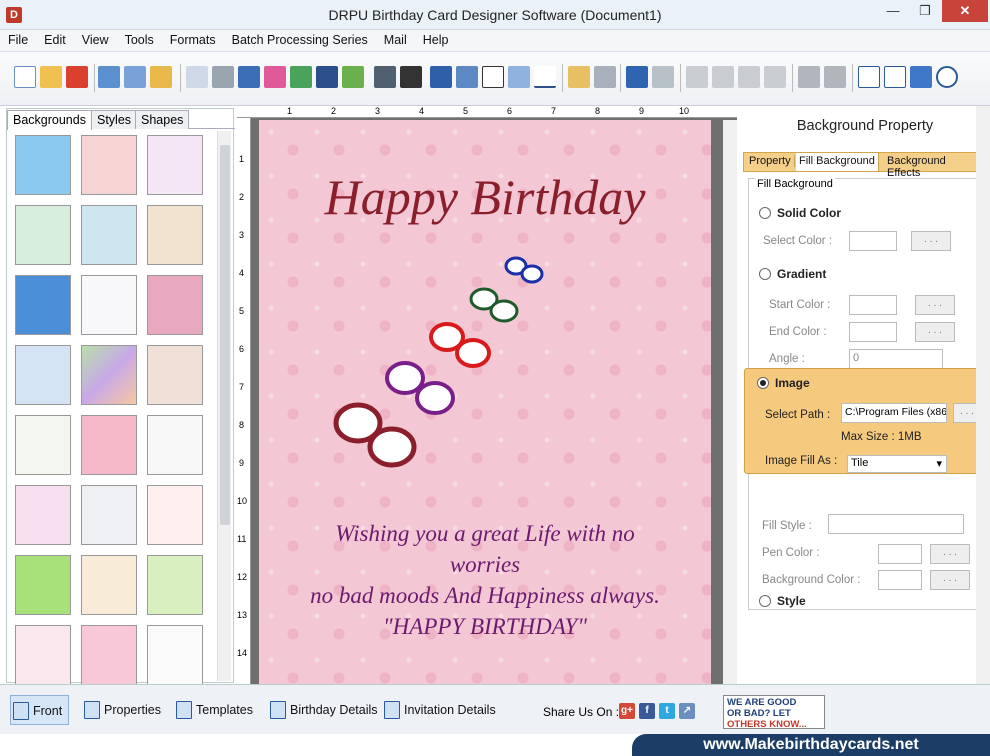 The image size is (990, 756). I want to click on tab-background-effects: Background Effects, so click(932, 167).